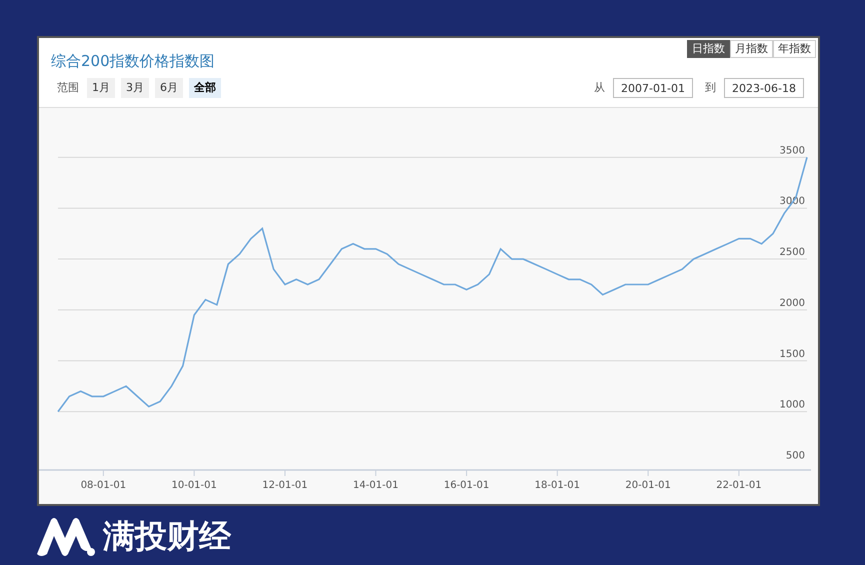 This screenshot has height=565, width=865. I want to click on date-field: 2007-01-01, so click(653, 88).